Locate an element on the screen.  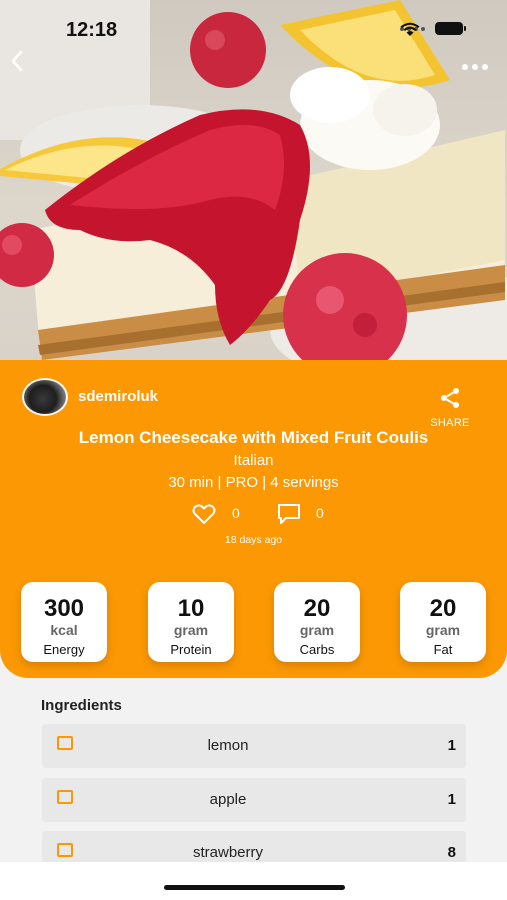
like-count: 0 is located at coordinates (236, 513).